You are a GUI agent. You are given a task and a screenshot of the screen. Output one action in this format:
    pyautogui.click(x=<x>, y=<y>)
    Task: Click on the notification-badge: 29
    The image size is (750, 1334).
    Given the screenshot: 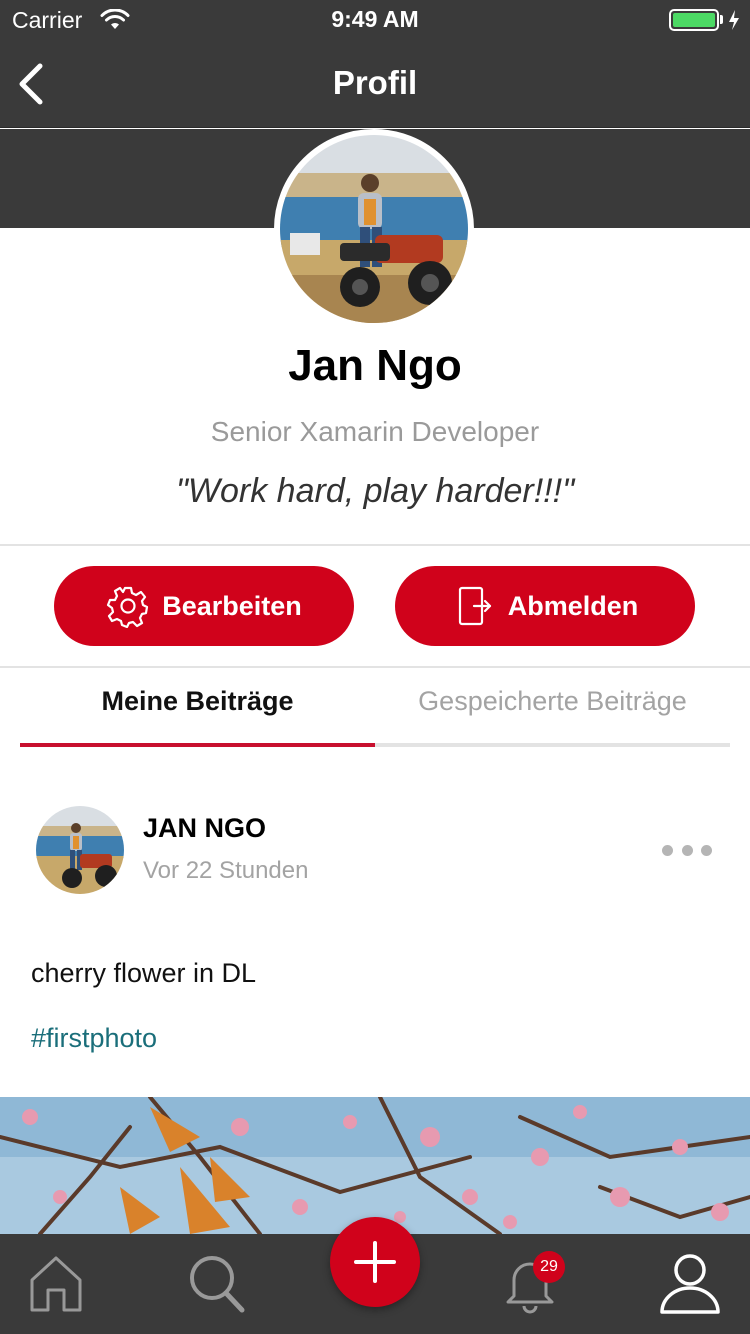 What is the action you would take?
    pyautogui.click(x=549, y=1267)
    